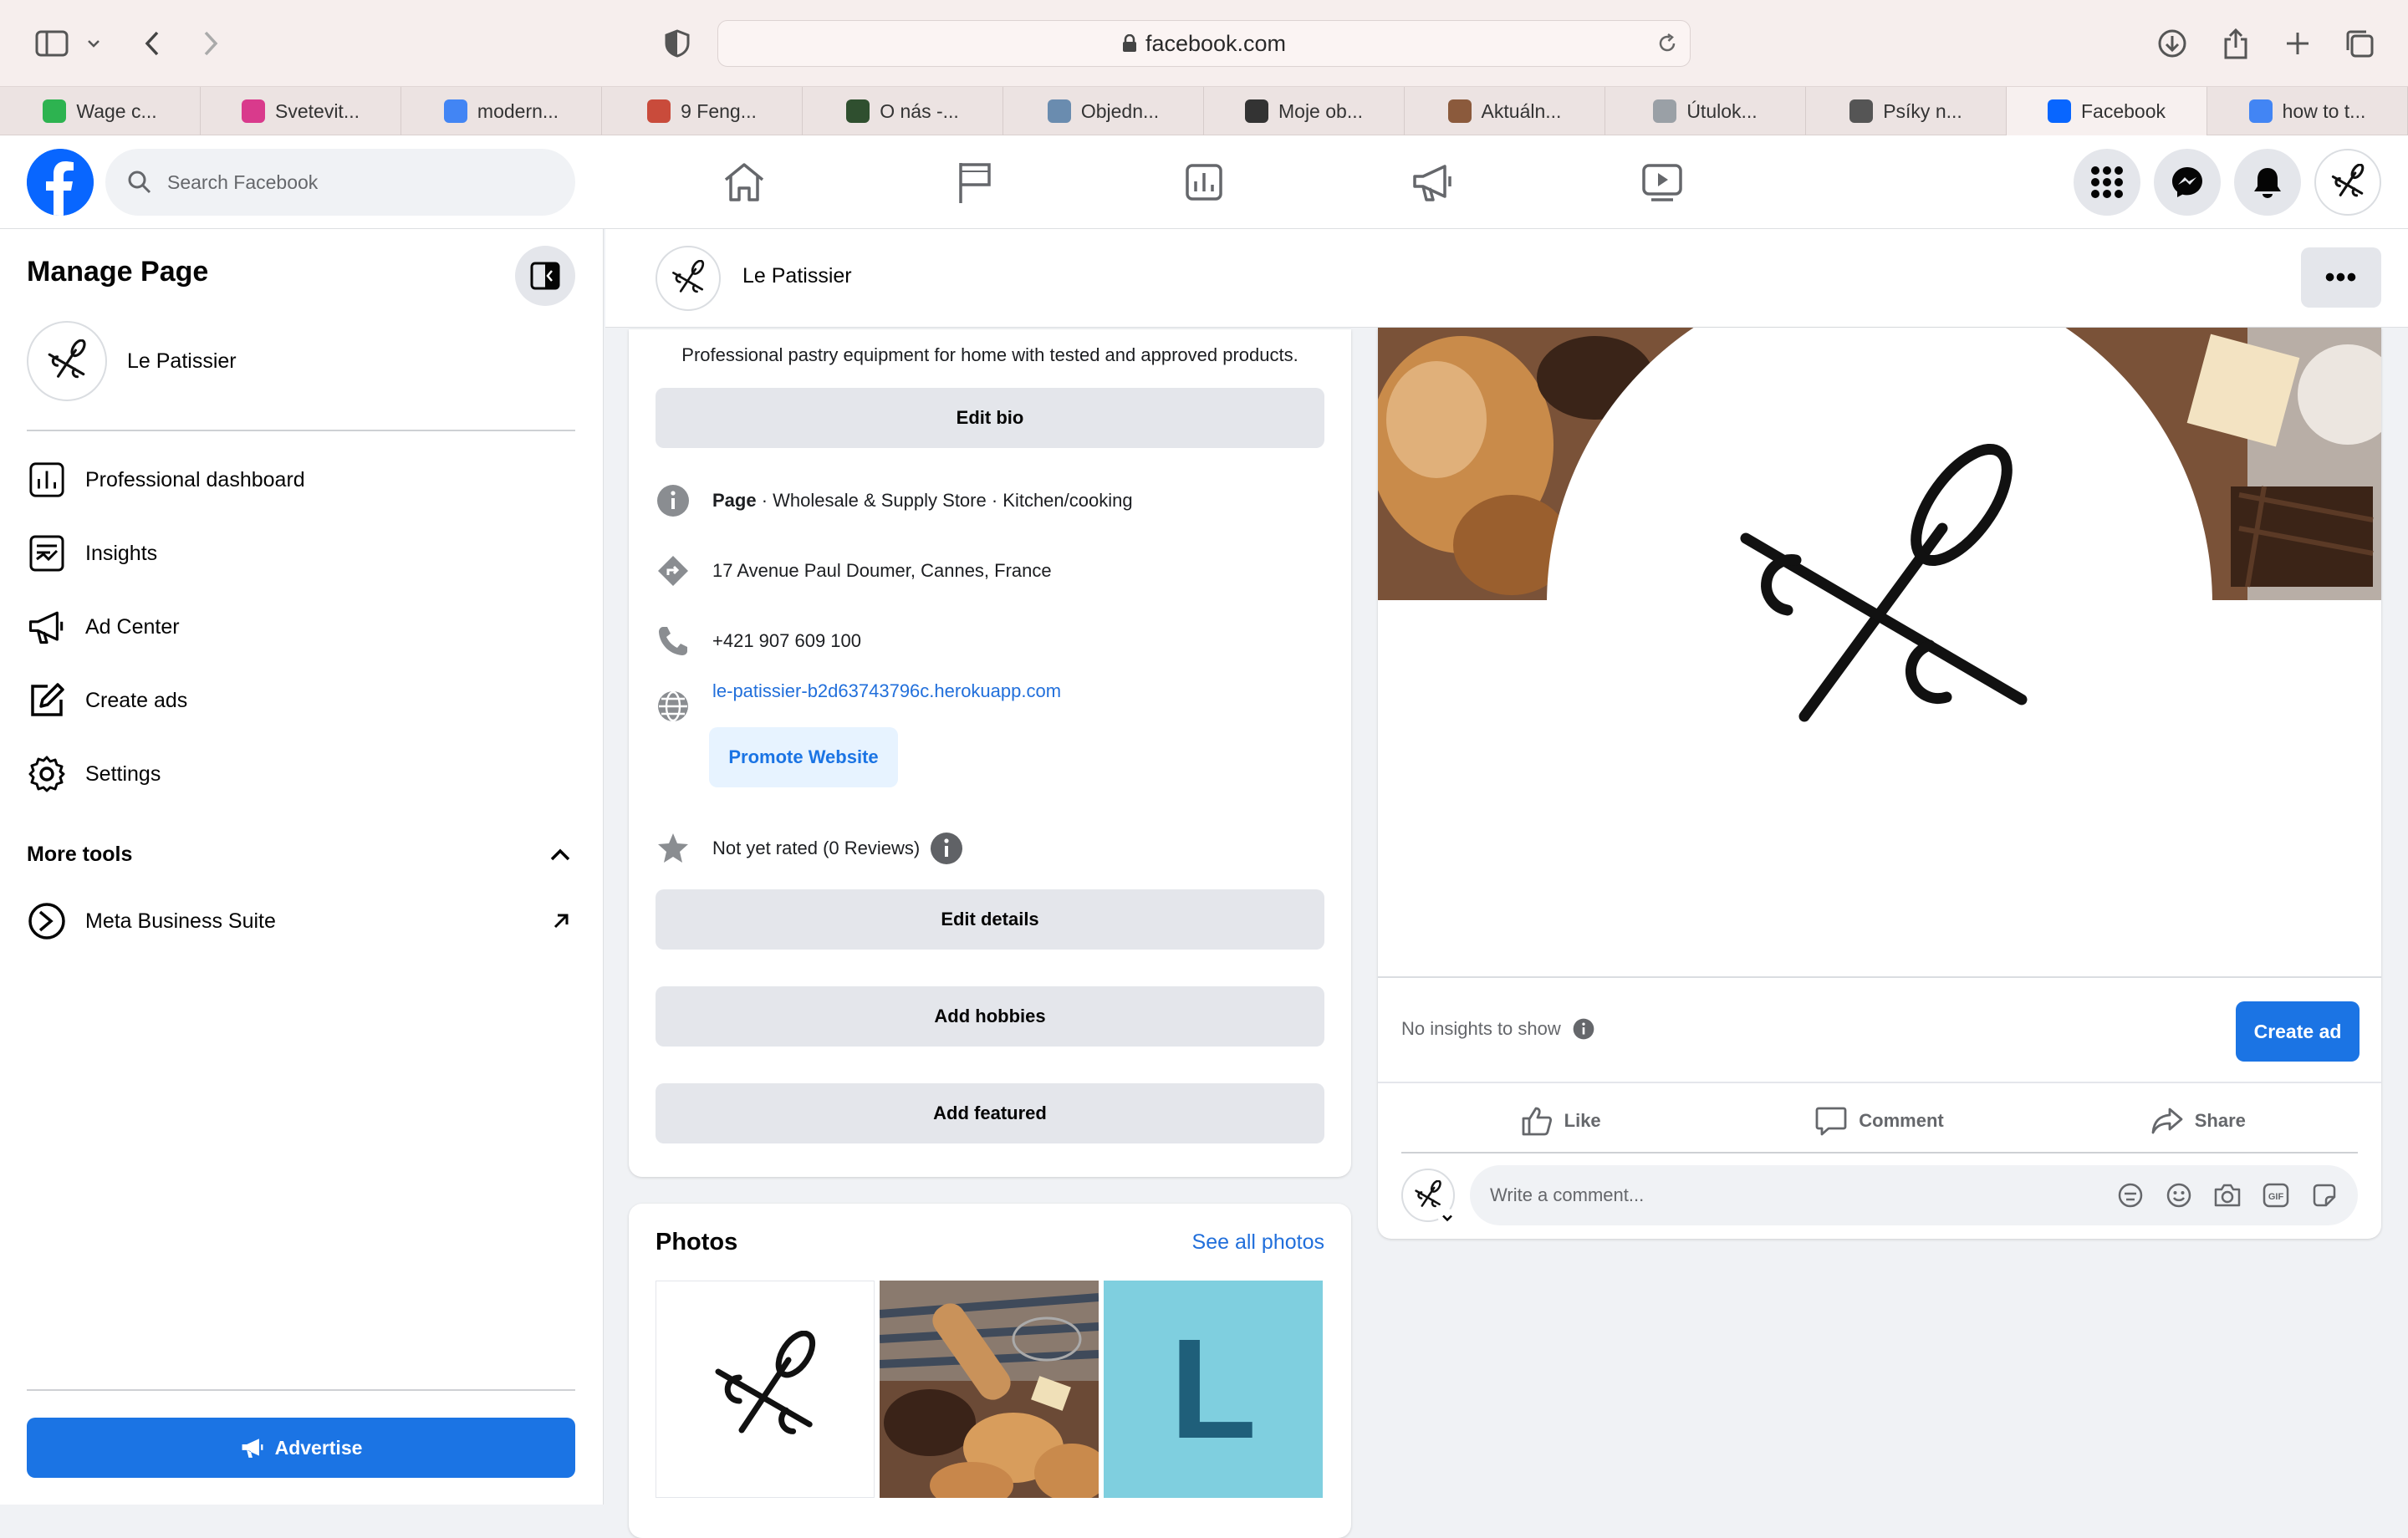  I want to click on sticker-icon, so click(2324, 1196).